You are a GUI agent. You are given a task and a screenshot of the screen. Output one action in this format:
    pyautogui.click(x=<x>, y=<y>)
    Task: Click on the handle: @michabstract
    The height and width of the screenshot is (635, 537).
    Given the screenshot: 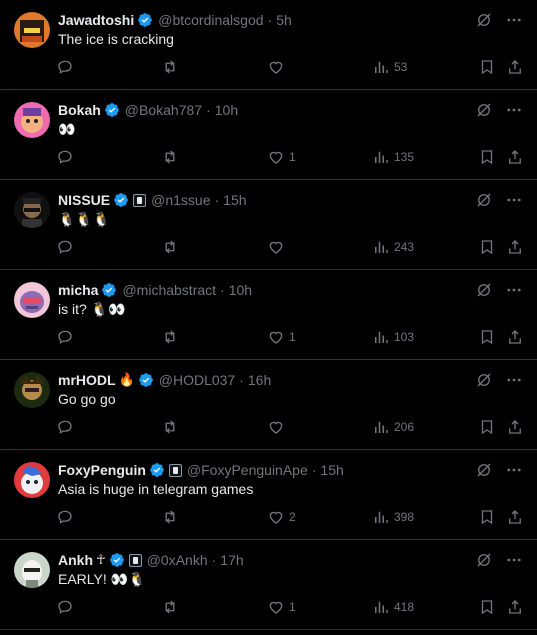 What is the action you would take?
    pyautogui.click(x=169, y=290)
    